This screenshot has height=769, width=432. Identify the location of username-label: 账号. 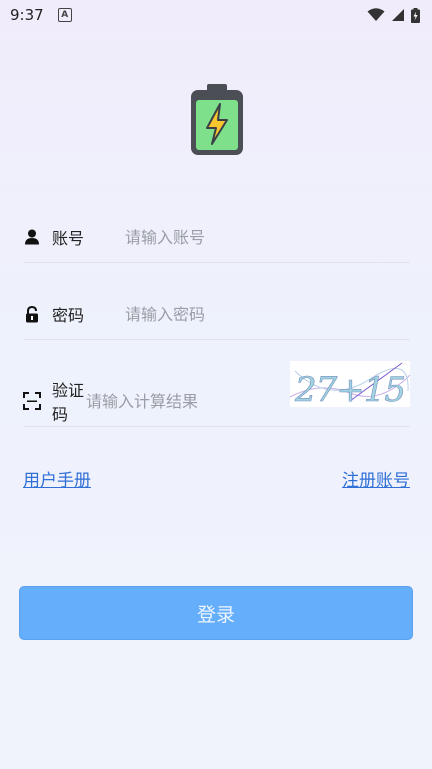
(68, 238).